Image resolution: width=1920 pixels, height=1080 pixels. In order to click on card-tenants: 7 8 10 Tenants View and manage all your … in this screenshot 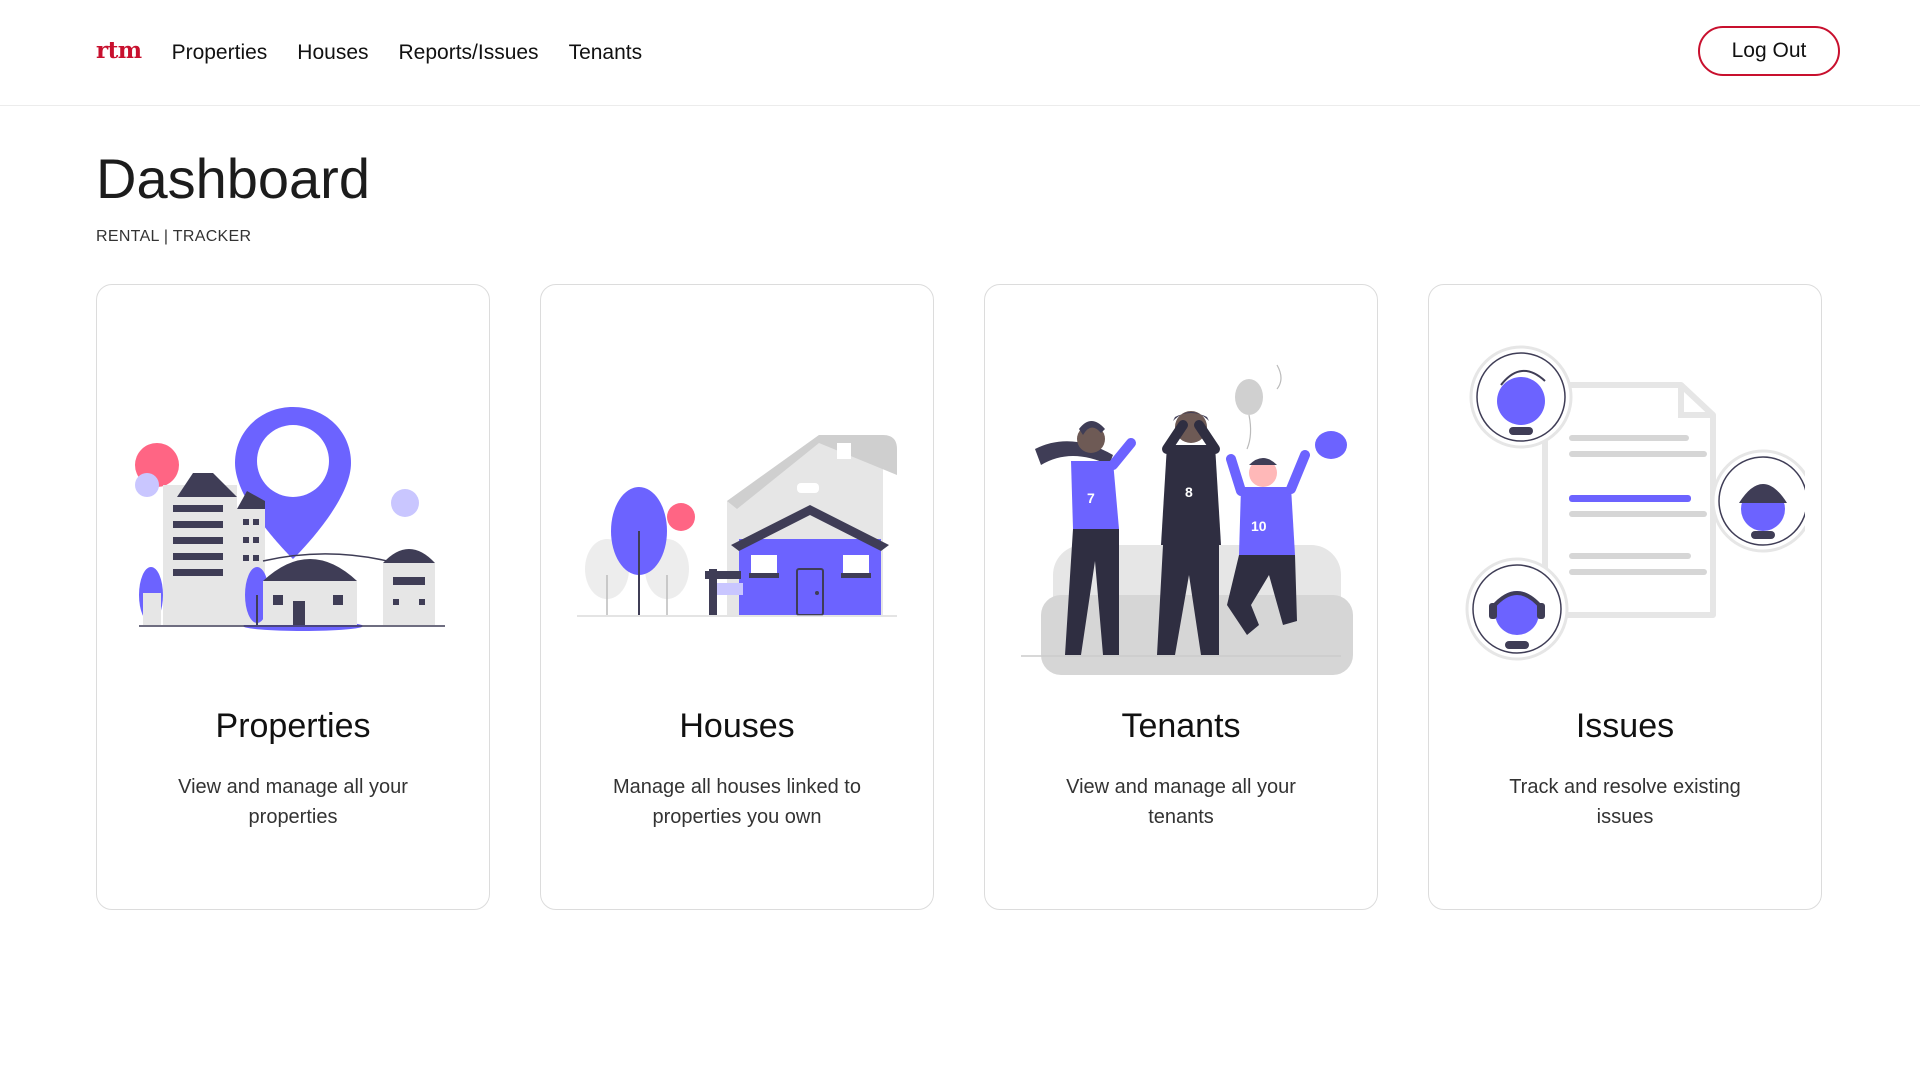, I will do `click(1181, 597)`.